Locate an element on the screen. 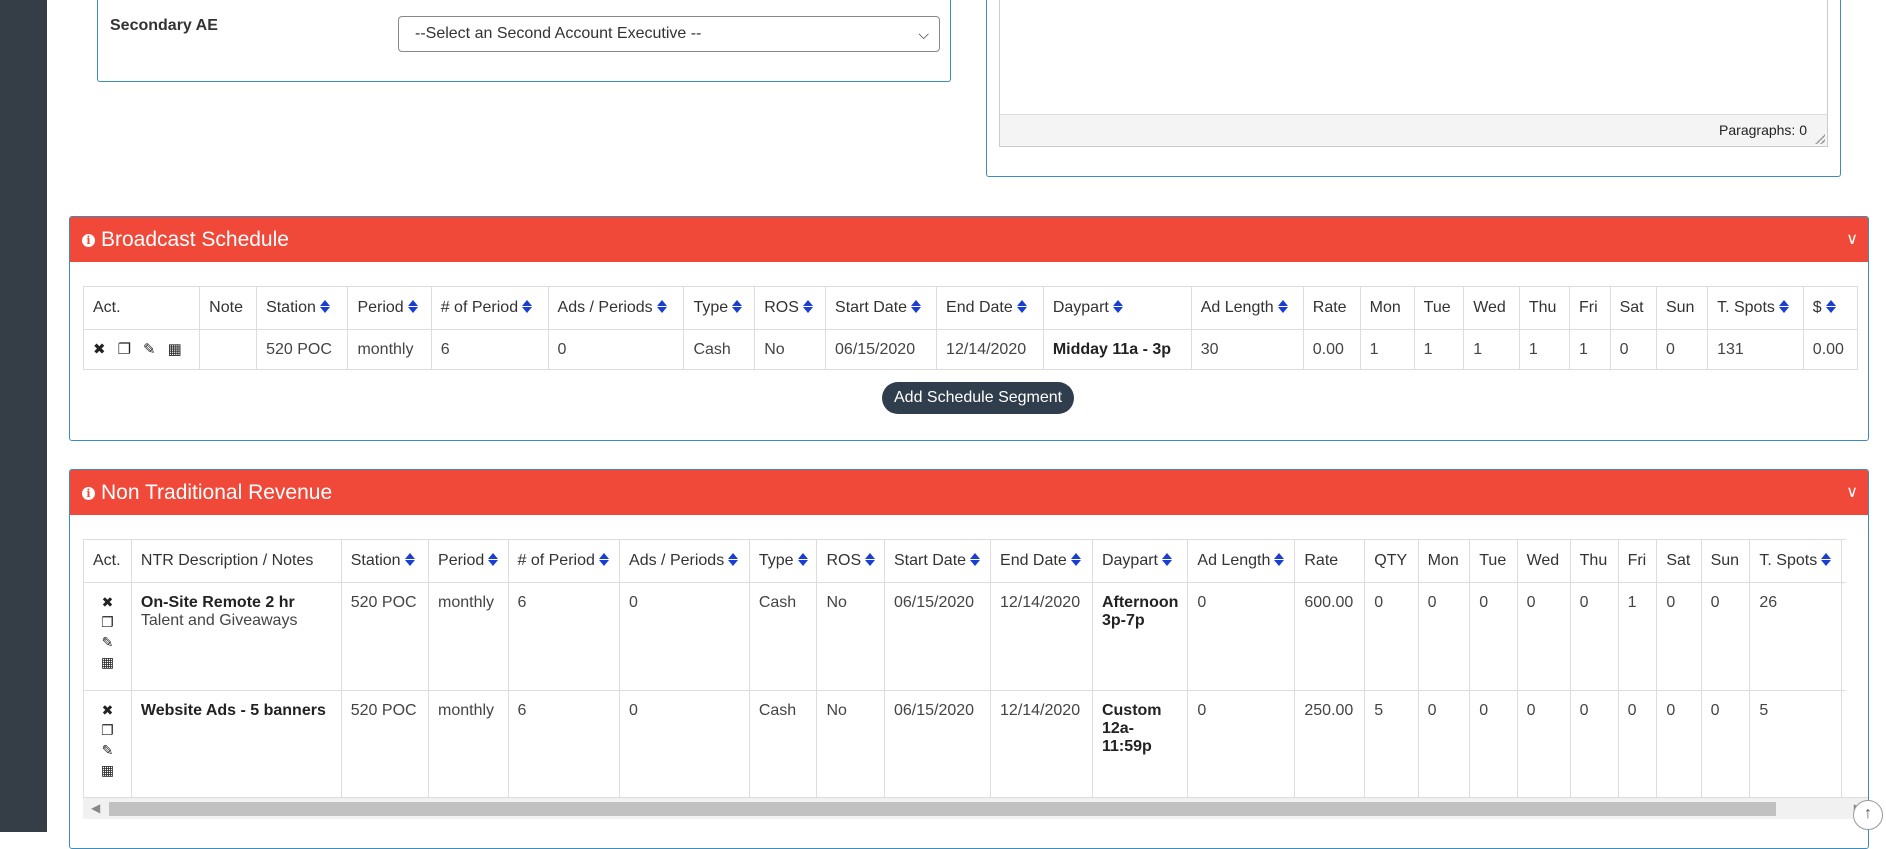 The width and height of the screenshot is (1886, 849). chevron-down-icon: ⌵ is located at coordinates (923, 34).